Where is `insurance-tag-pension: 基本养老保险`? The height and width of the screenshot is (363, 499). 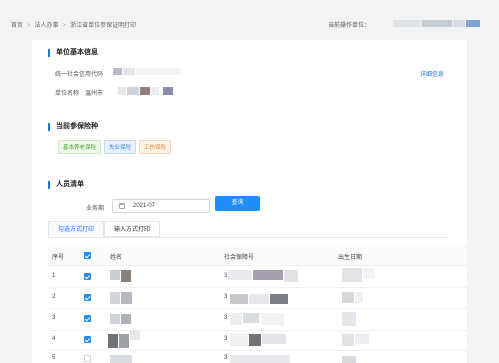
insurance-tag-pension: 基本养老保险 is located at coordinates (80, 147).